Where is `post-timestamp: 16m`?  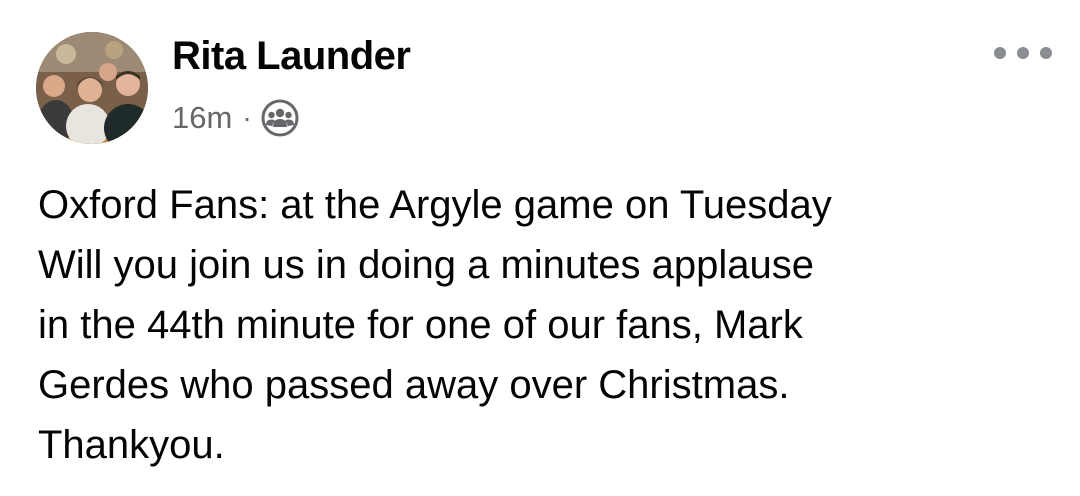 post-timestamp: 16m is located at coordinates (202, 118).